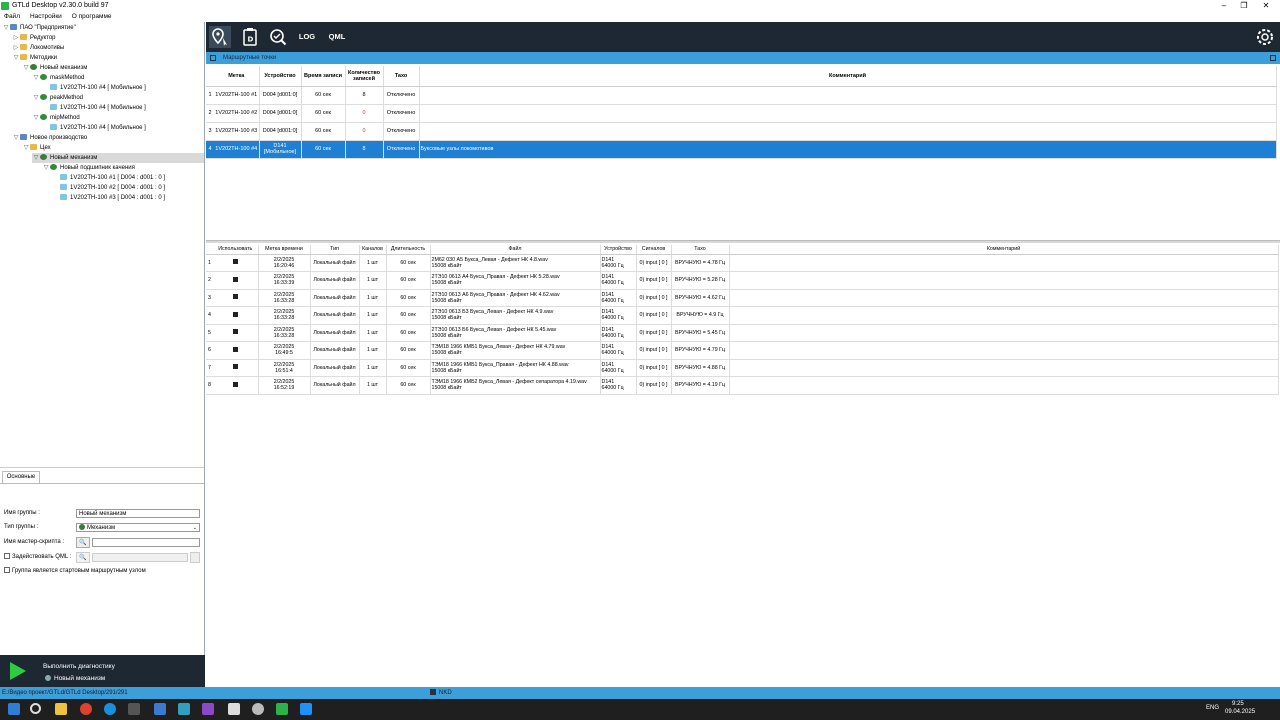  Describe the element at coordinates (401, 95) in the screenshot. I see `route-tacho: Отключено` at that location.